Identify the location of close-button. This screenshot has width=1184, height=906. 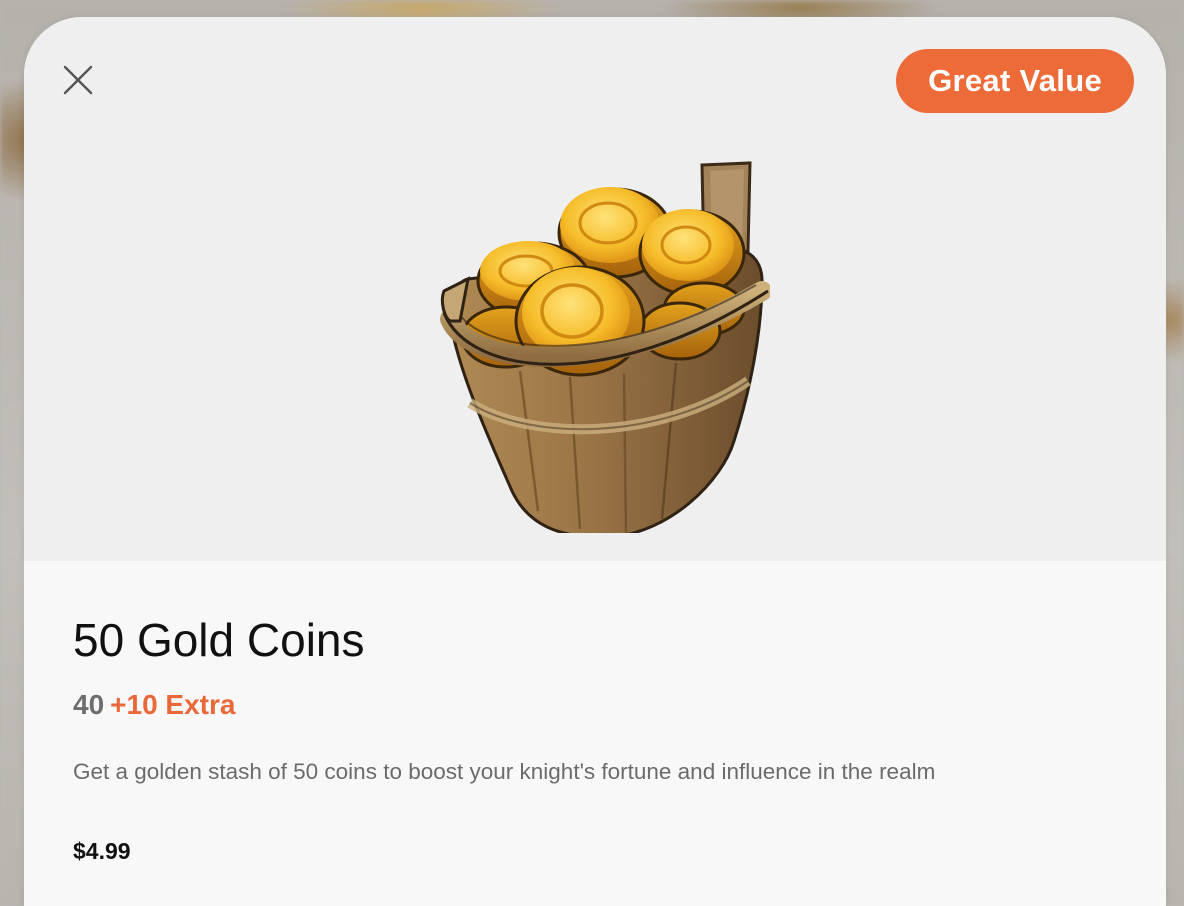
(78, 80).